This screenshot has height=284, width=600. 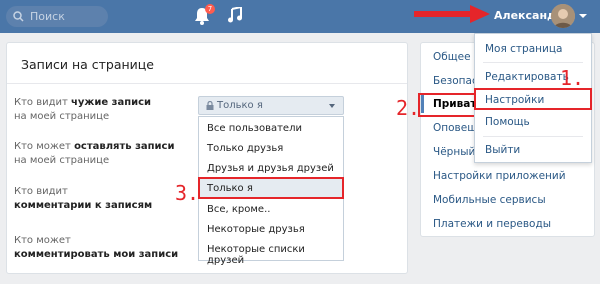 What do you see at coordinates (210, 9) in the screenshot?
I see `notification-badge: 7` at bounding box center [210, 9].